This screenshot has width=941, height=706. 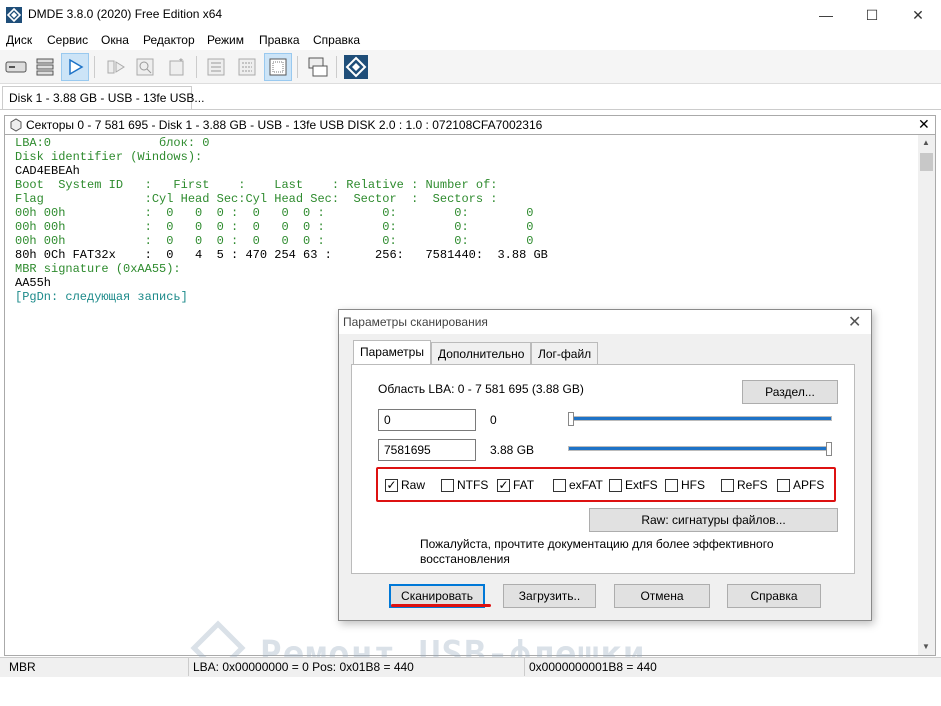 What do you see at coordinates (512, 450) in the screenshot?
I see `end-size-label: 3.88 GB` at bounding box center [512, 450].